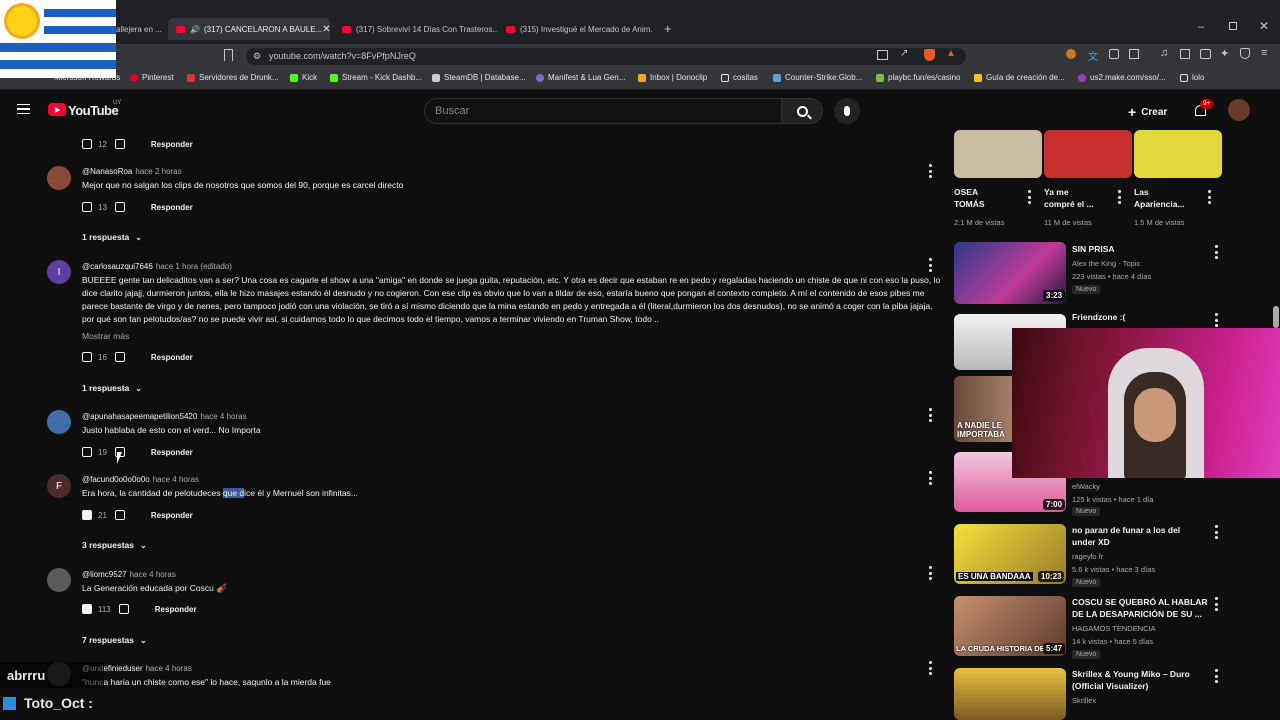 The height and width of the screenshot is (720, 1280). Describe the element at coordinates (1224, 53) in the screenshot. I see `puzzle-icon: ✦` at that location.